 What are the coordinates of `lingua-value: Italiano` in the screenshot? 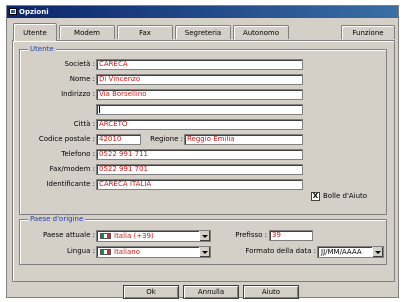 It's located at (127, 252).